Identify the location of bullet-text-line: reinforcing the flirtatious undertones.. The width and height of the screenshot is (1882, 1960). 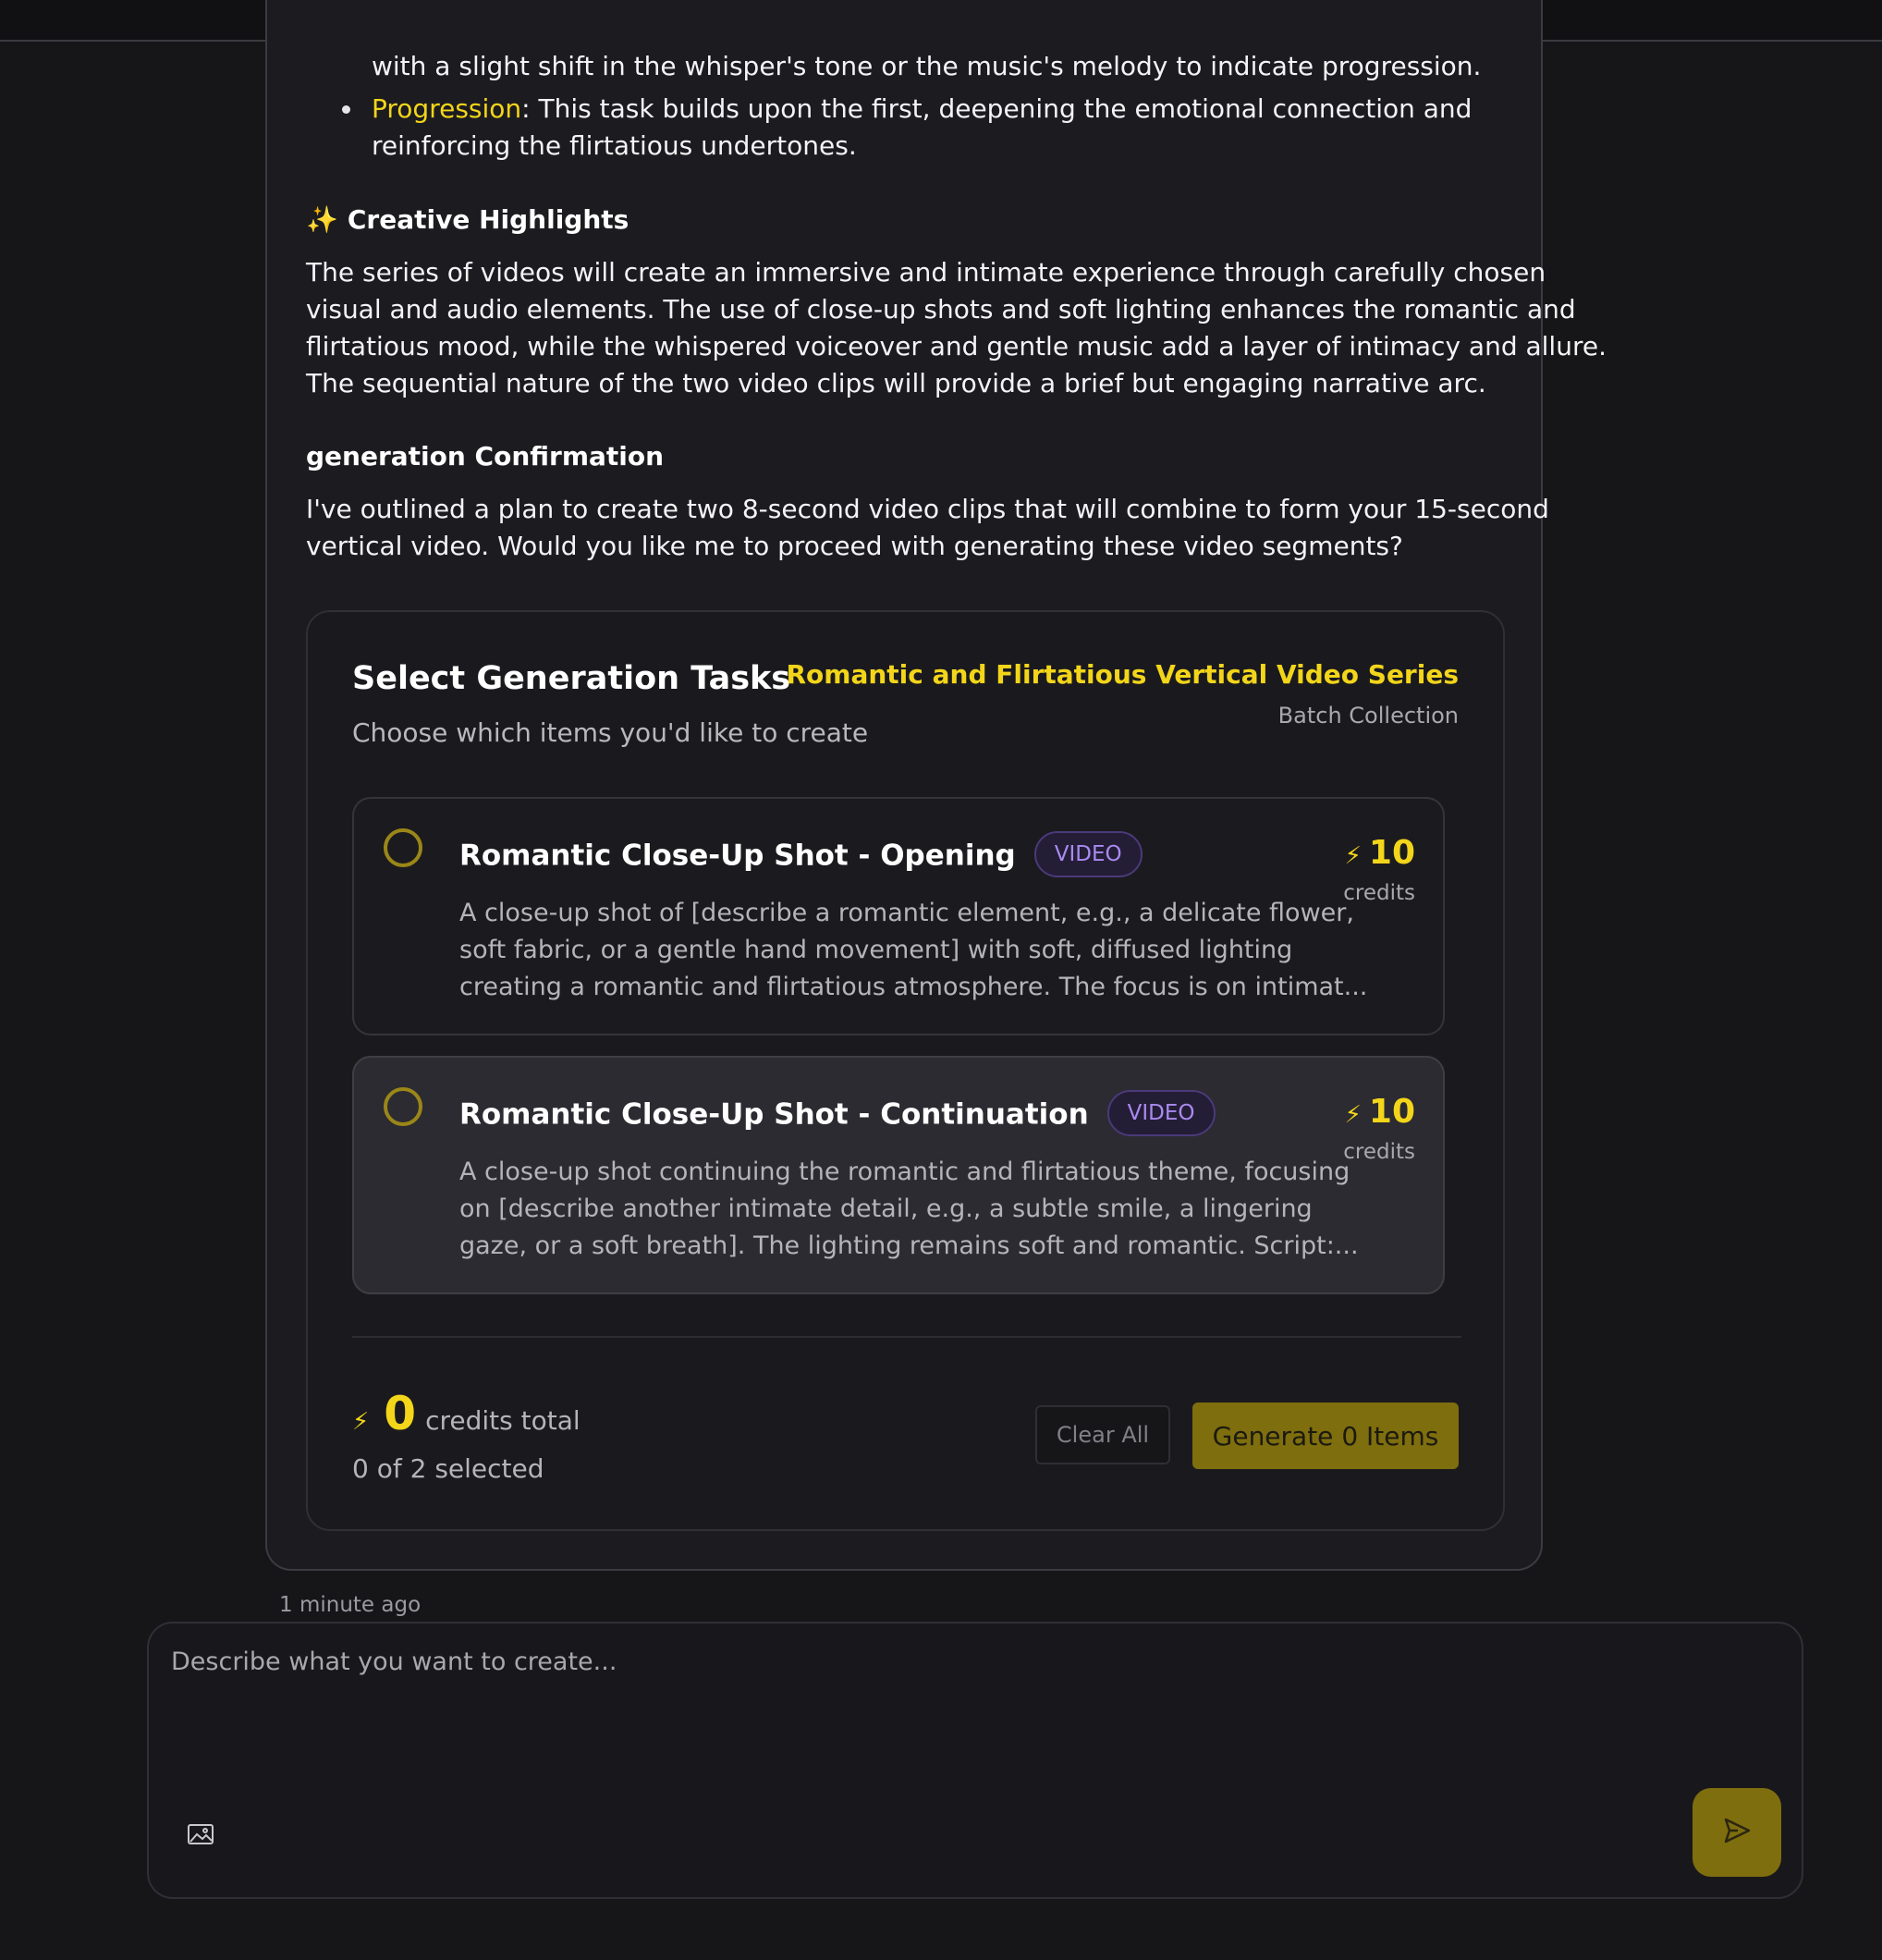
(615, 145).